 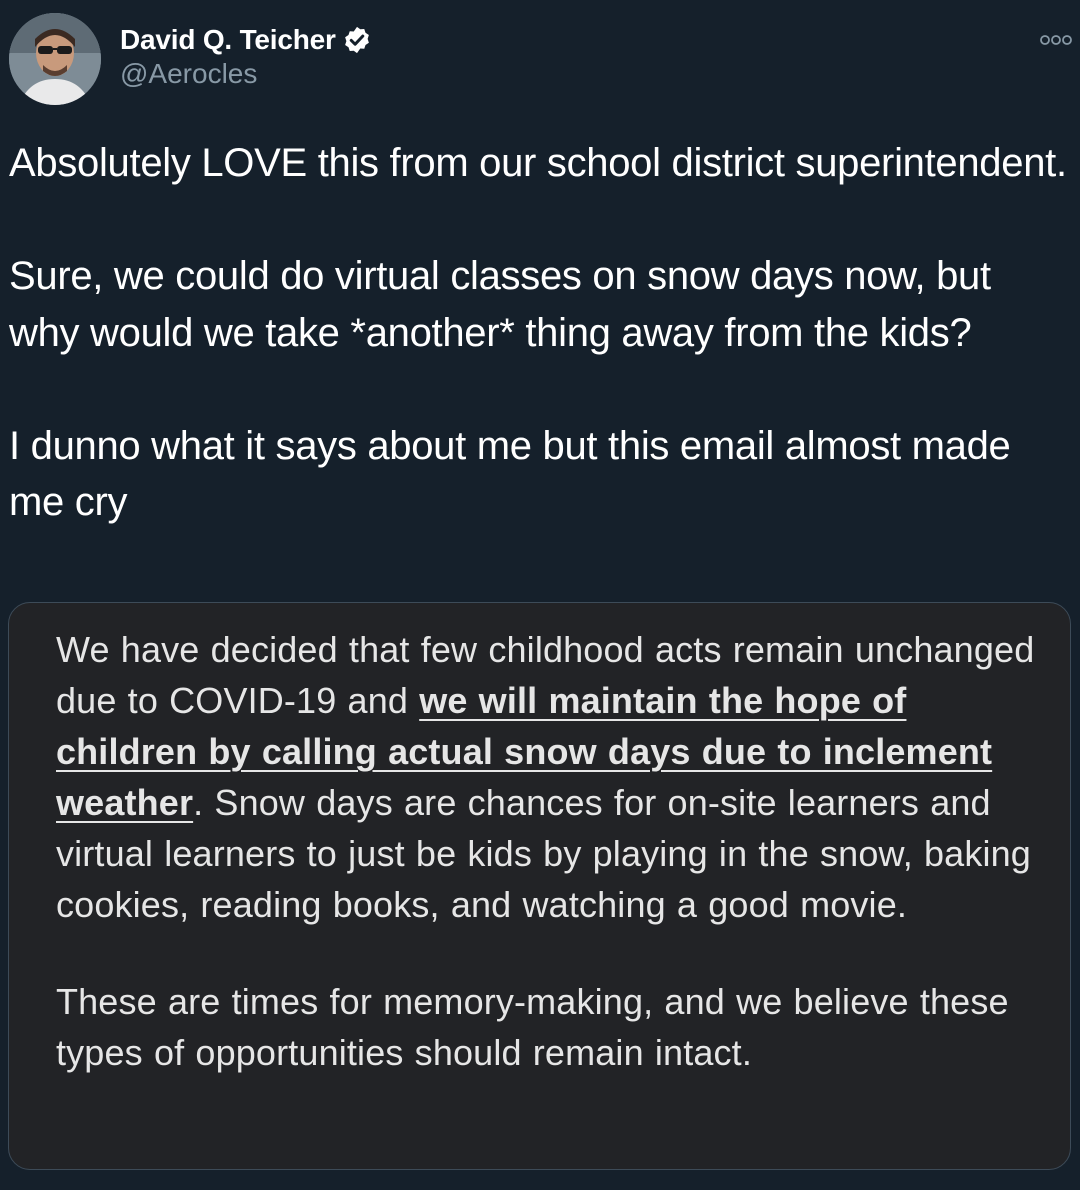 What do you see at coordinates (188, 74) in the screenshot?
I see `author-handle: @Aerocles` at bounding box center [188, 74].